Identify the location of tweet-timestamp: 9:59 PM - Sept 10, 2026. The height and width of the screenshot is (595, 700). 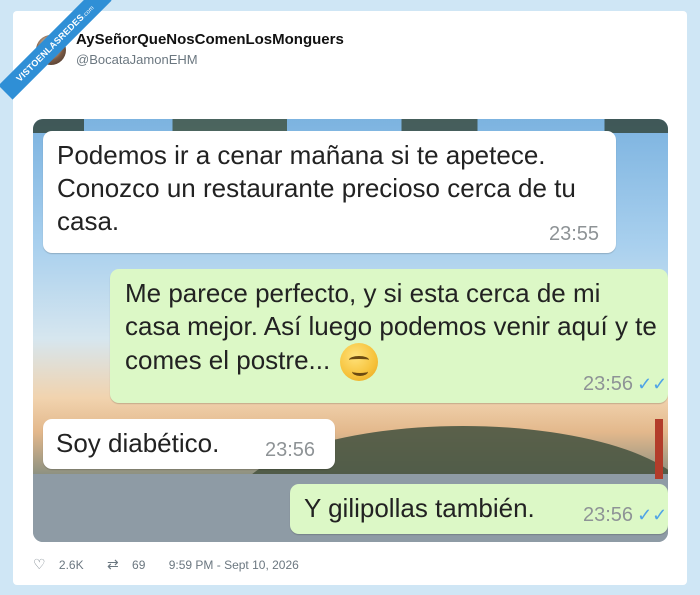
(234, 565).